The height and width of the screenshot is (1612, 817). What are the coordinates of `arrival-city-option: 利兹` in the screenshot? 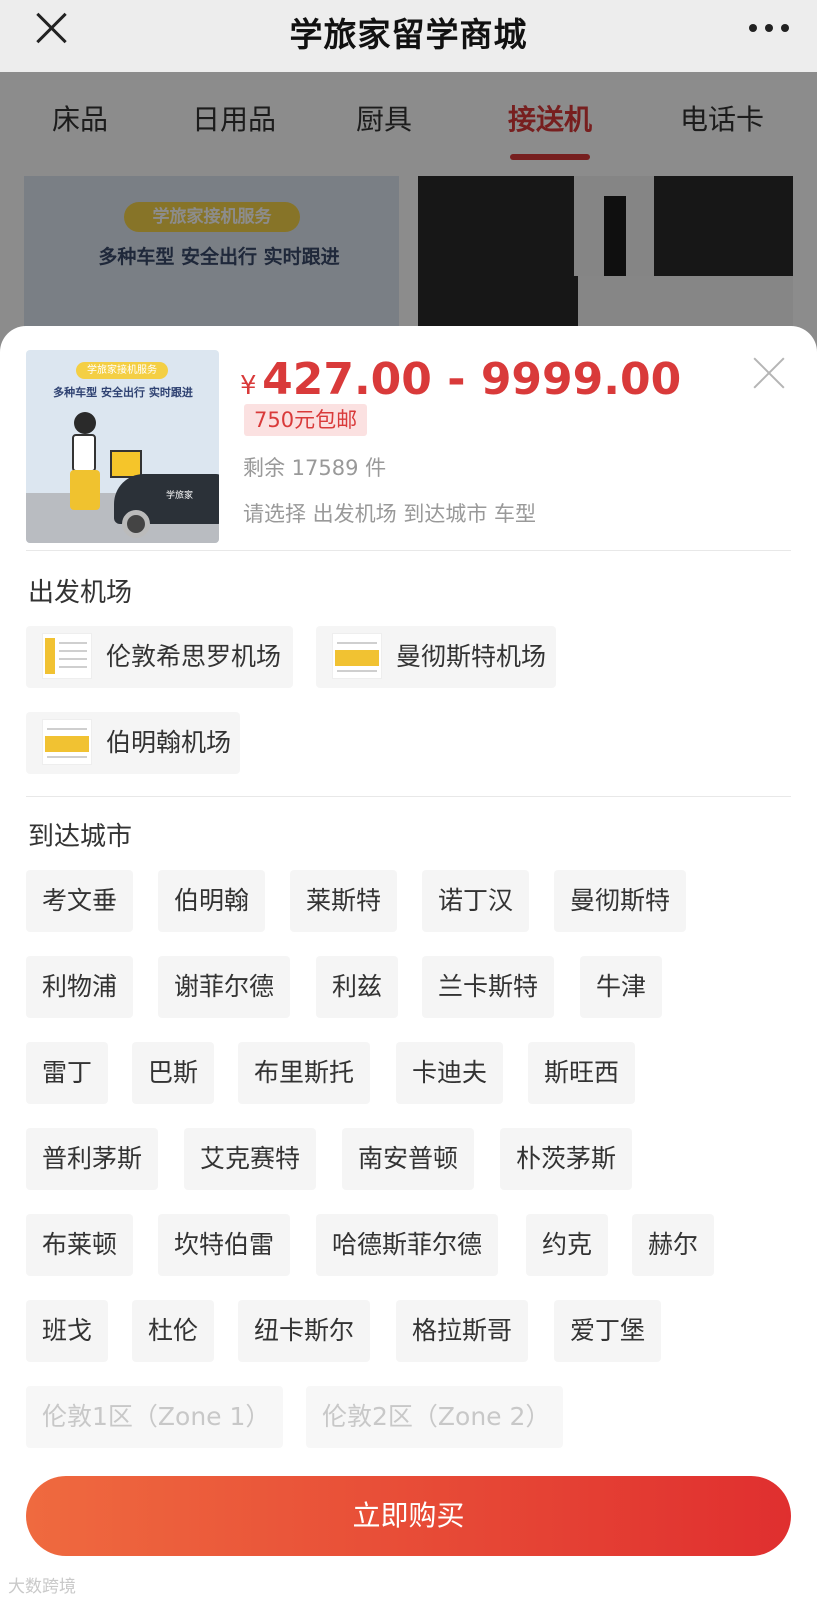 It's located at (357, 987).